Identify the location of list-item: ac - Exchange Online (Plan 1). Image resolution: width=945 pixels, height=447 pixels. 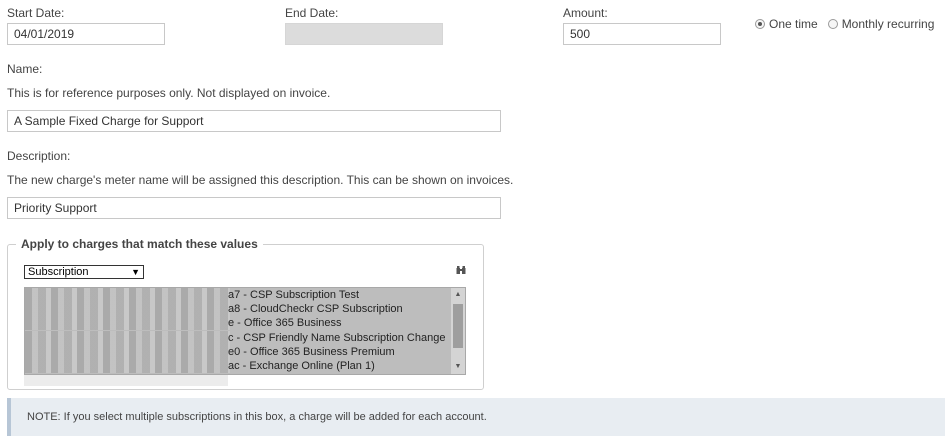
(245, 365).